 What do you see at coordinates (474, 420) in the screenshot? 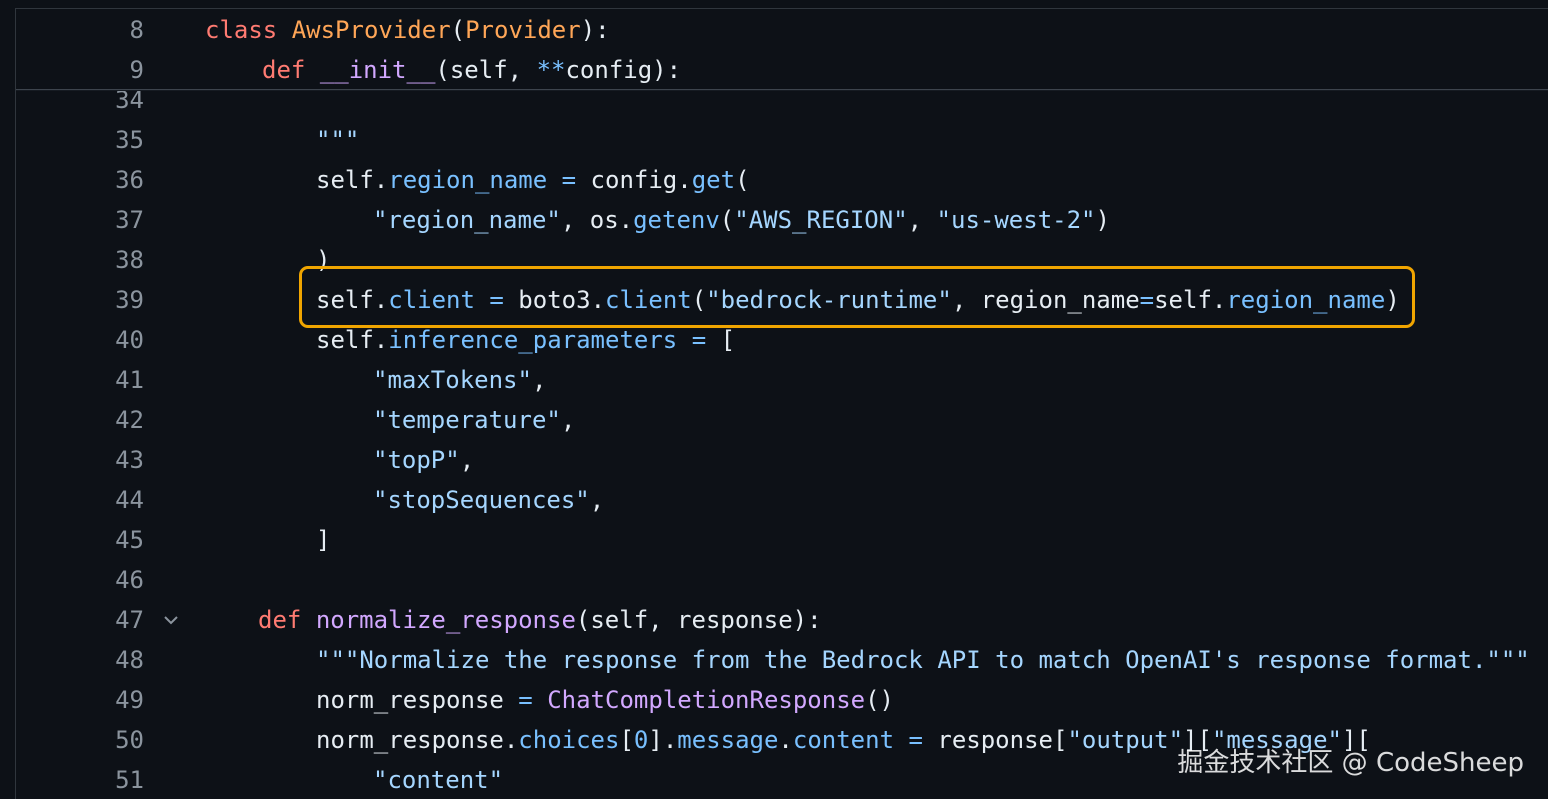
I see `line-code: "temperature",` at bounding box center [474, 420].